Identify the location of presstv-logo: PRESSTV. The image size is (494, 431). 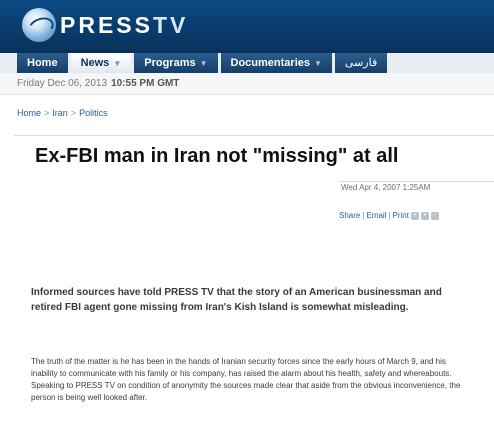
(105, 25).